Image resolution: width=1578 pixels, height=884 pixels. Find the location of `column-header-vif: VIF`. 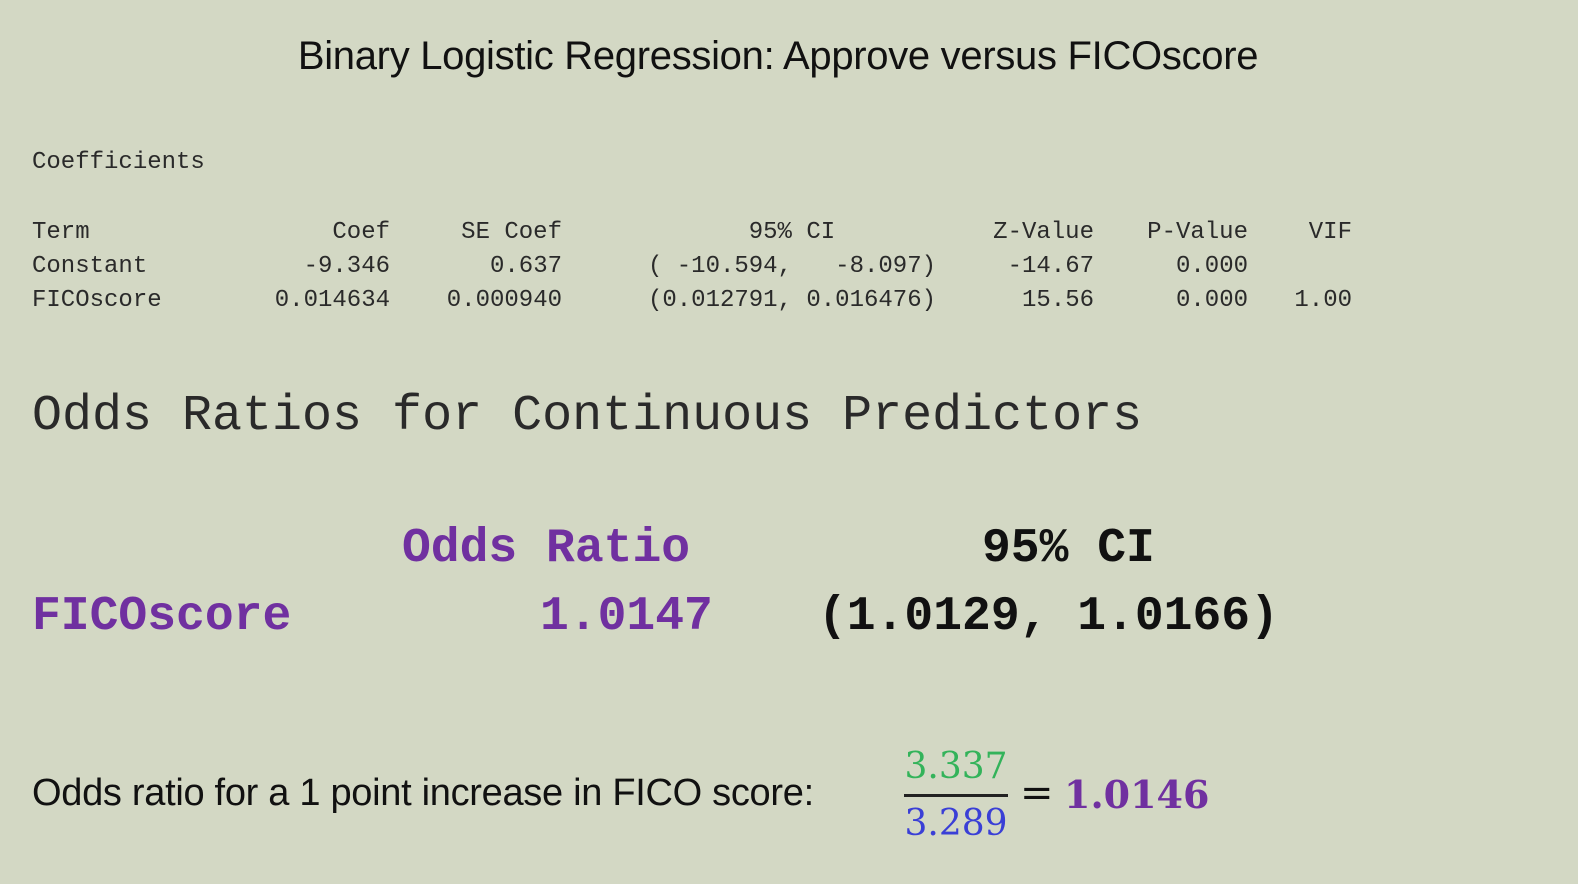

column-header-vif: VIF is located at coordinates (1330, 232).